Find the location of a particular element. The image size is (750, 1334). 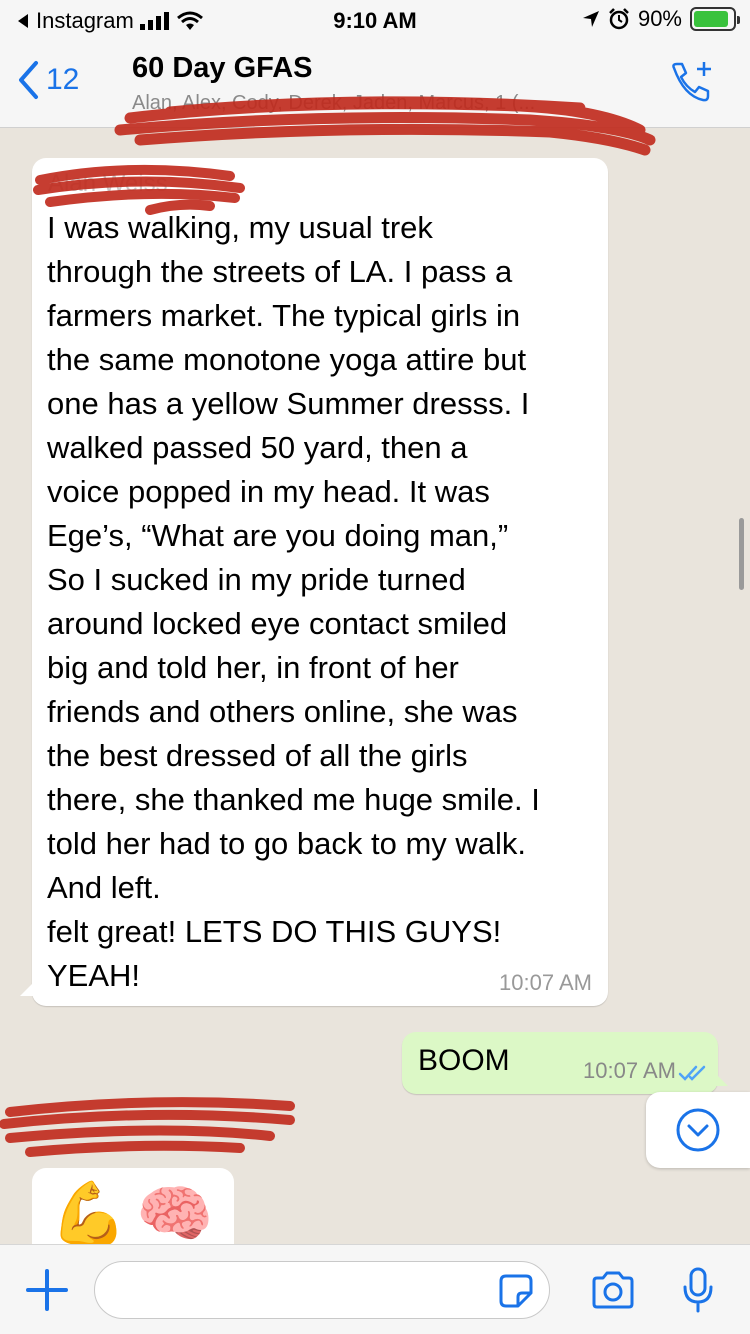

scroll-down-button is located at coordinates (698, 1130).